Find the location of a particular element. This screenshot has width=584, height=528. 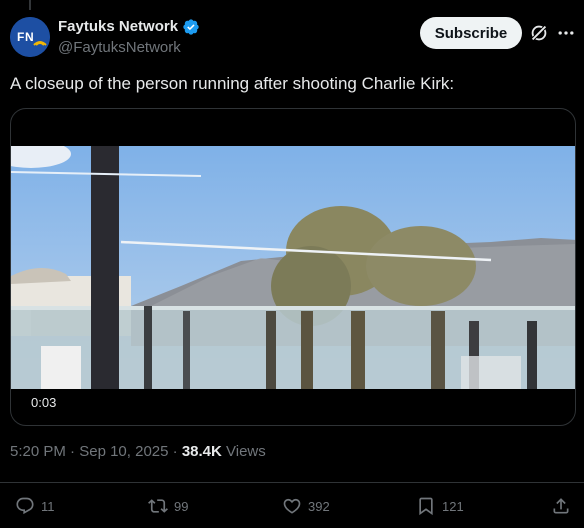

like-button: 392 is located at coordinates (306, 506).